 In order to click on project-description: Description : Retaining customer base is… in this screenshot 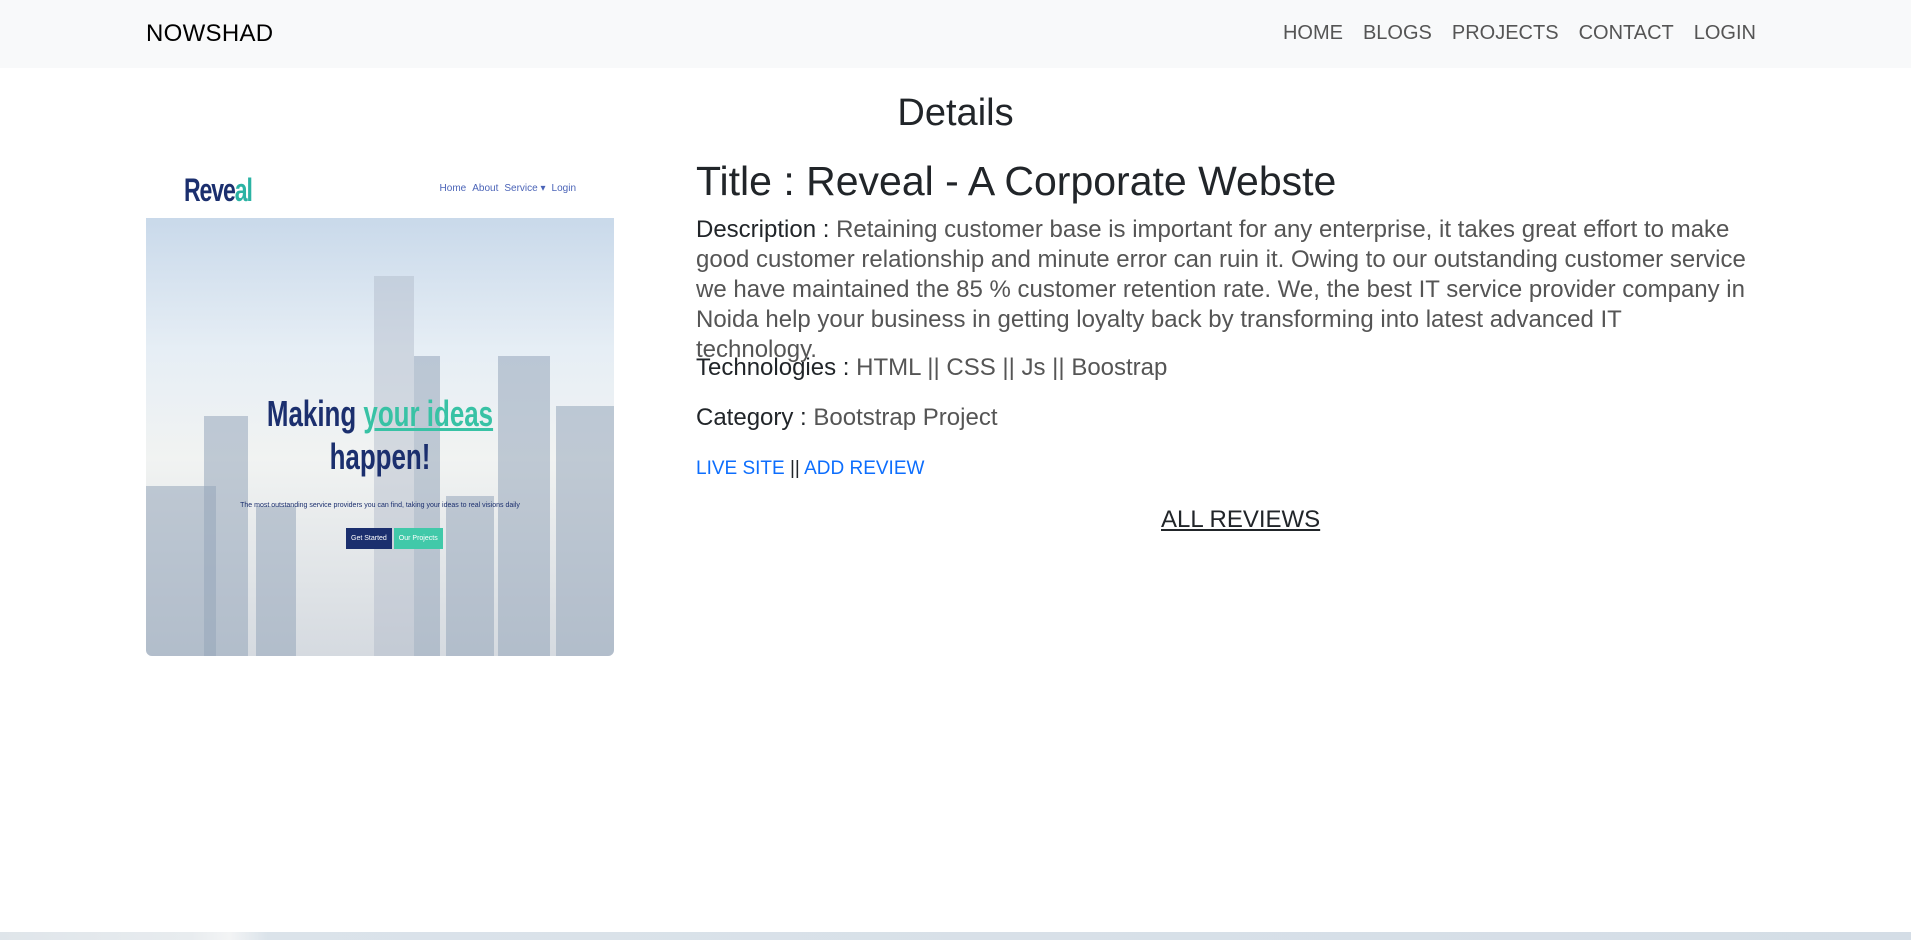, I will do `click(1221, 290)`.